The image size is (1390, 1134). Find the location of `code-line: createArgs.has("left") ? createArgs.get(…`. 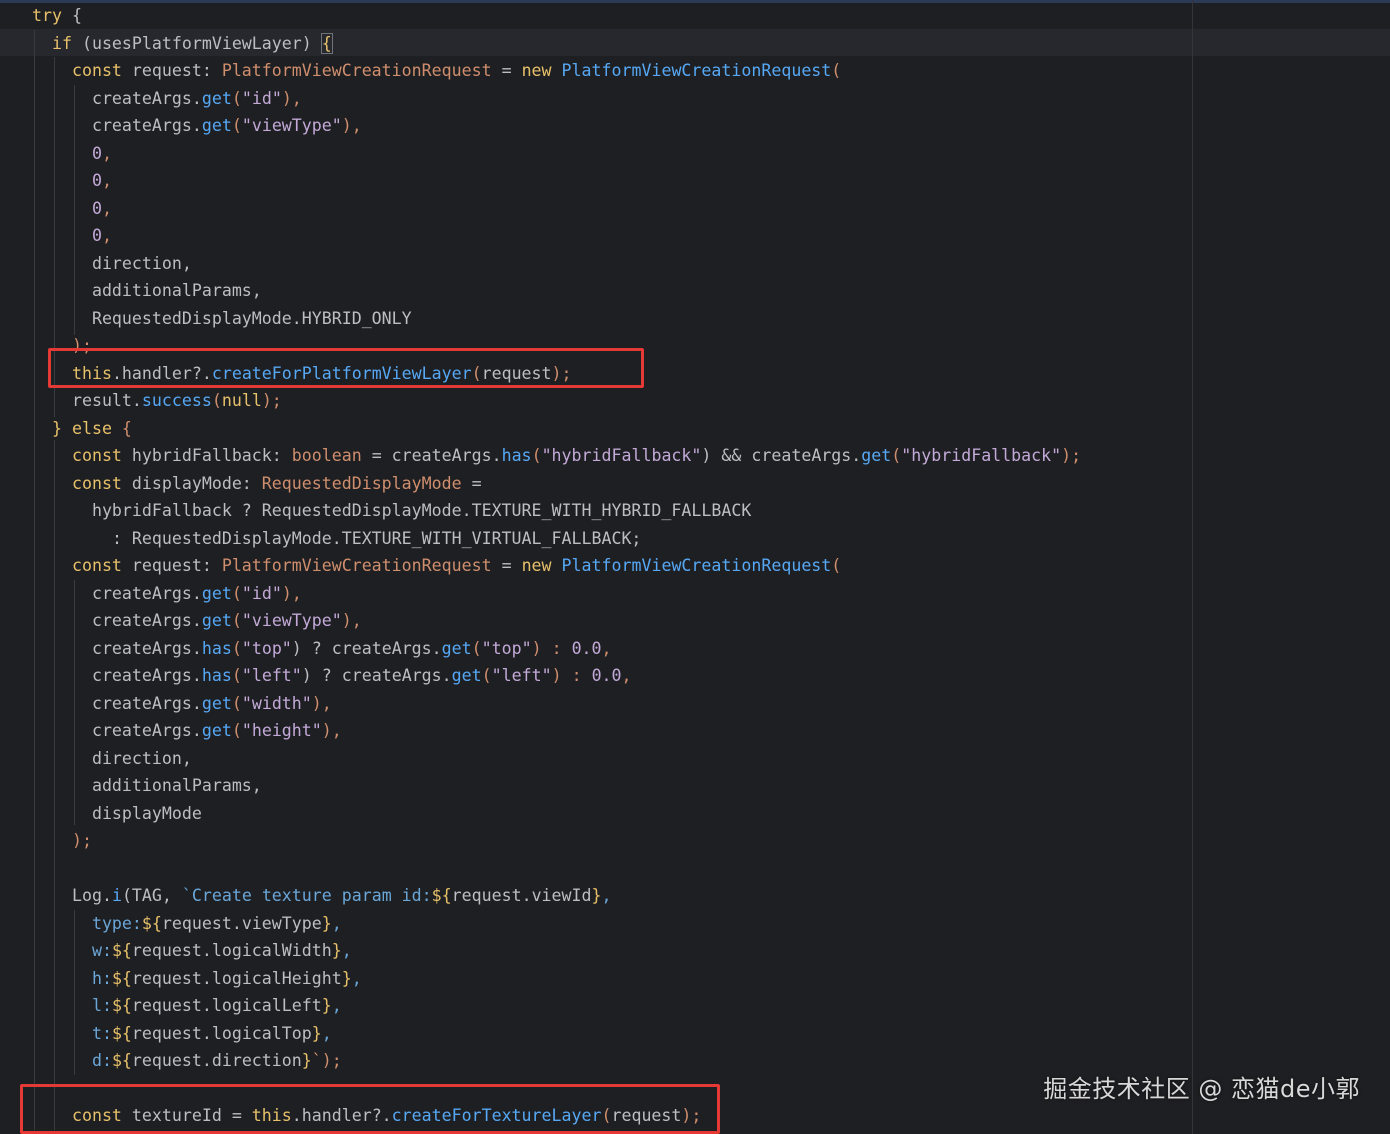

code-line: createArgs.has("left") ? createArgs.get(… is located at coordinates (556, 676).